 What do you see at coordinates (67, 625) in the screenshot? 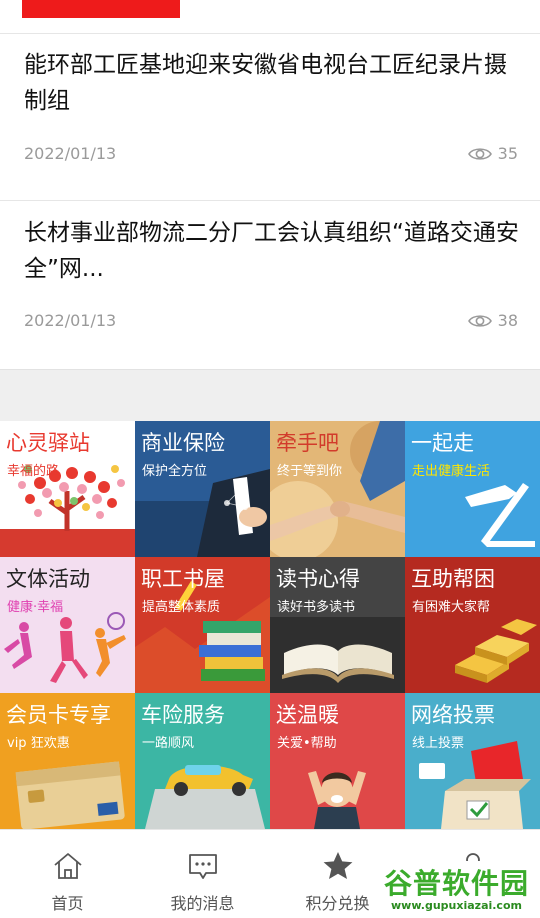
I see `tile-sports-culture: 文体活动 健康·幸福` at bounding box center [67, 625].